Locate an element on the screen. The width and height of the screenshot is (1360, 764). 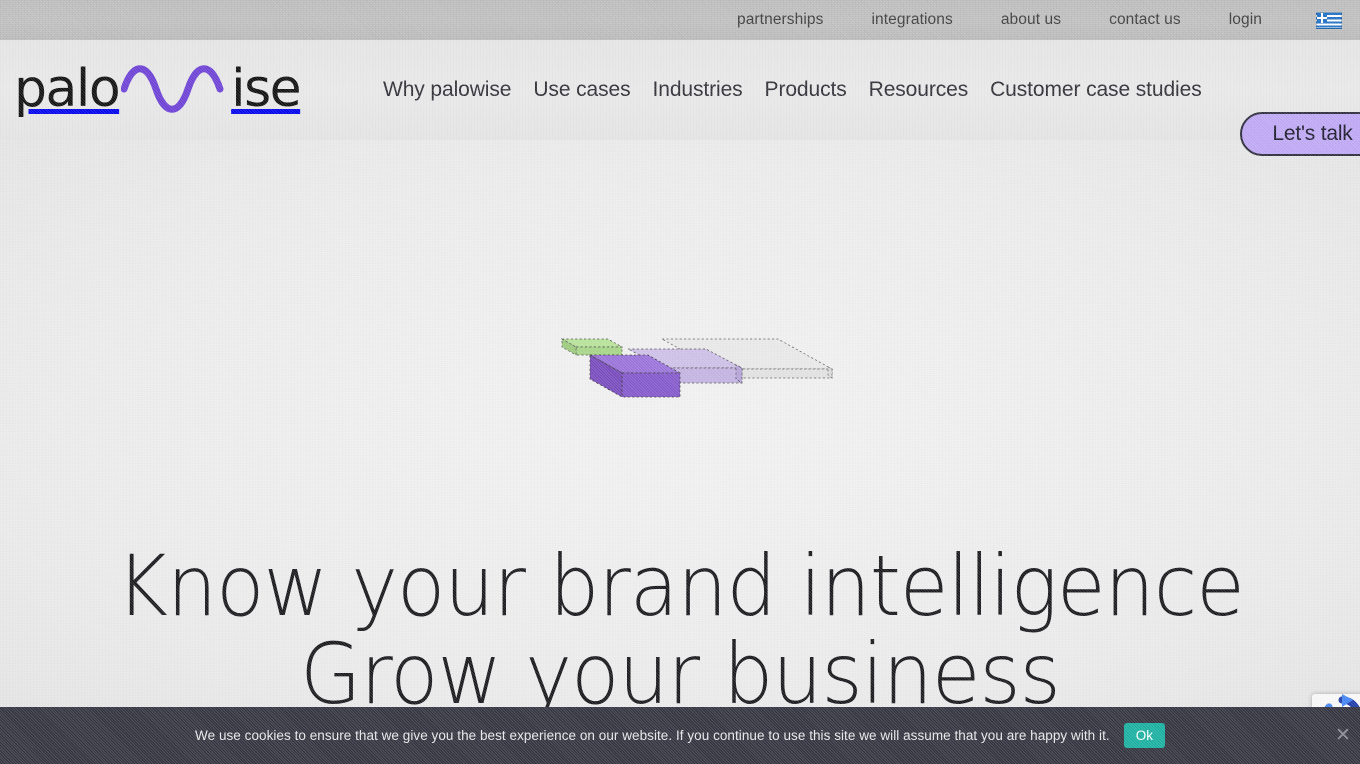
site-logo: palo ise is located at coordinates (158, 89).